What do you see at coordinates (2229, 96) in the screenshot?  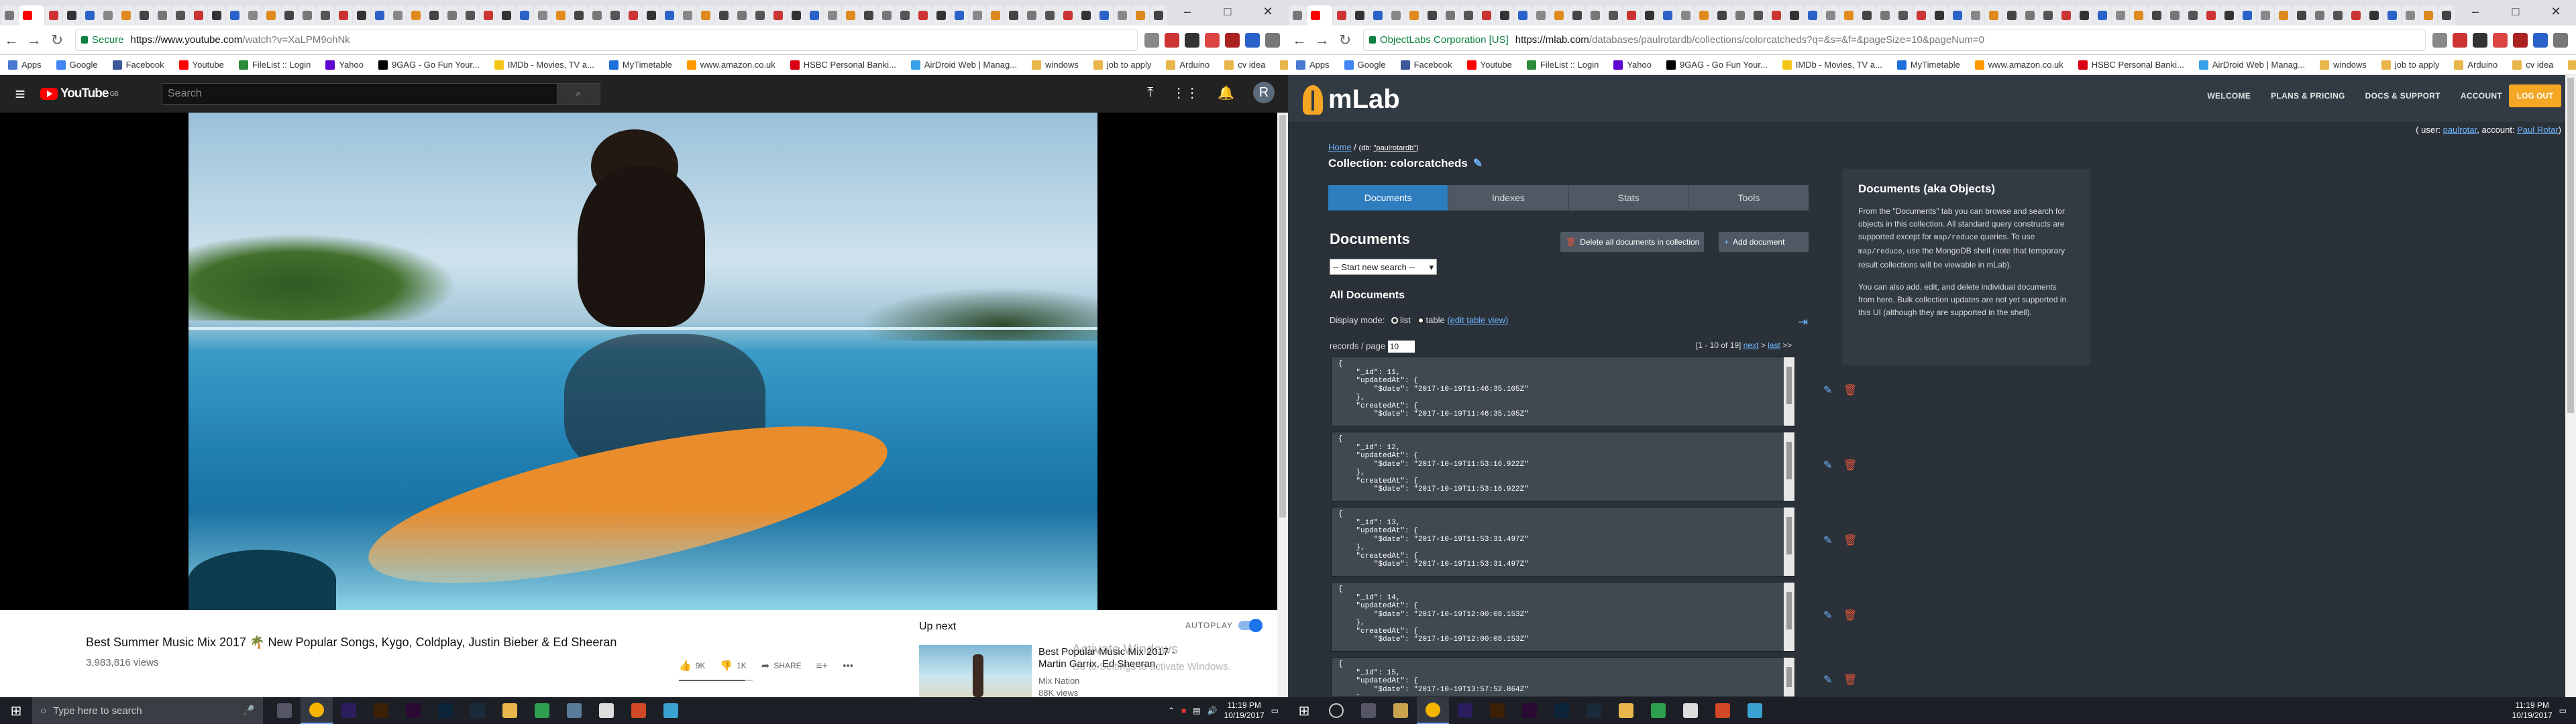 I see `nav-welcome: WELCOME` at bounding box center [2229, 96].